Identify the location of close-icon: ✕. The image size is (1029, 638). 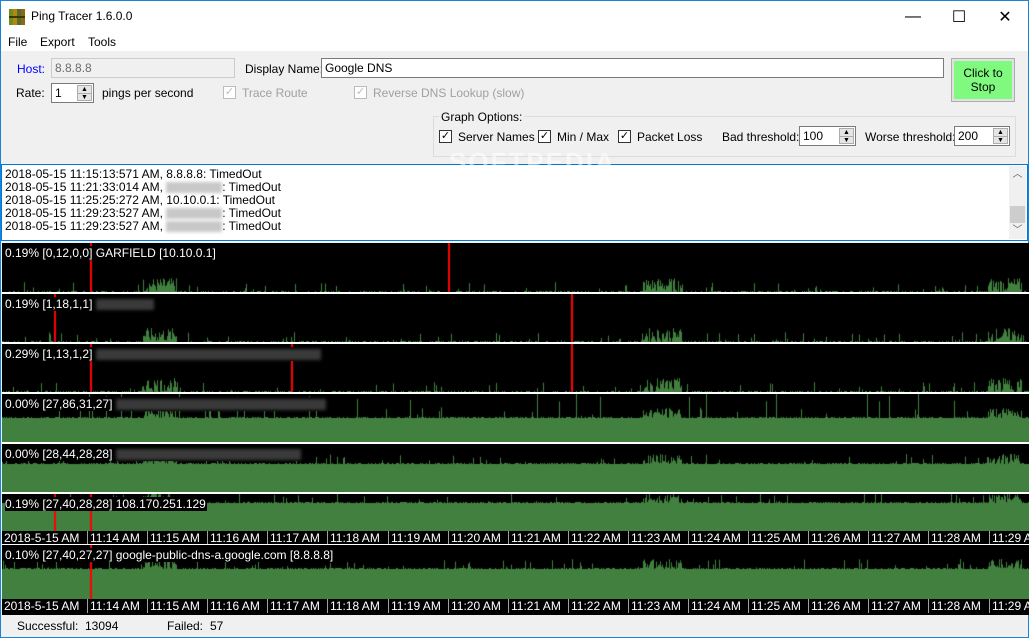
(1005, 17).